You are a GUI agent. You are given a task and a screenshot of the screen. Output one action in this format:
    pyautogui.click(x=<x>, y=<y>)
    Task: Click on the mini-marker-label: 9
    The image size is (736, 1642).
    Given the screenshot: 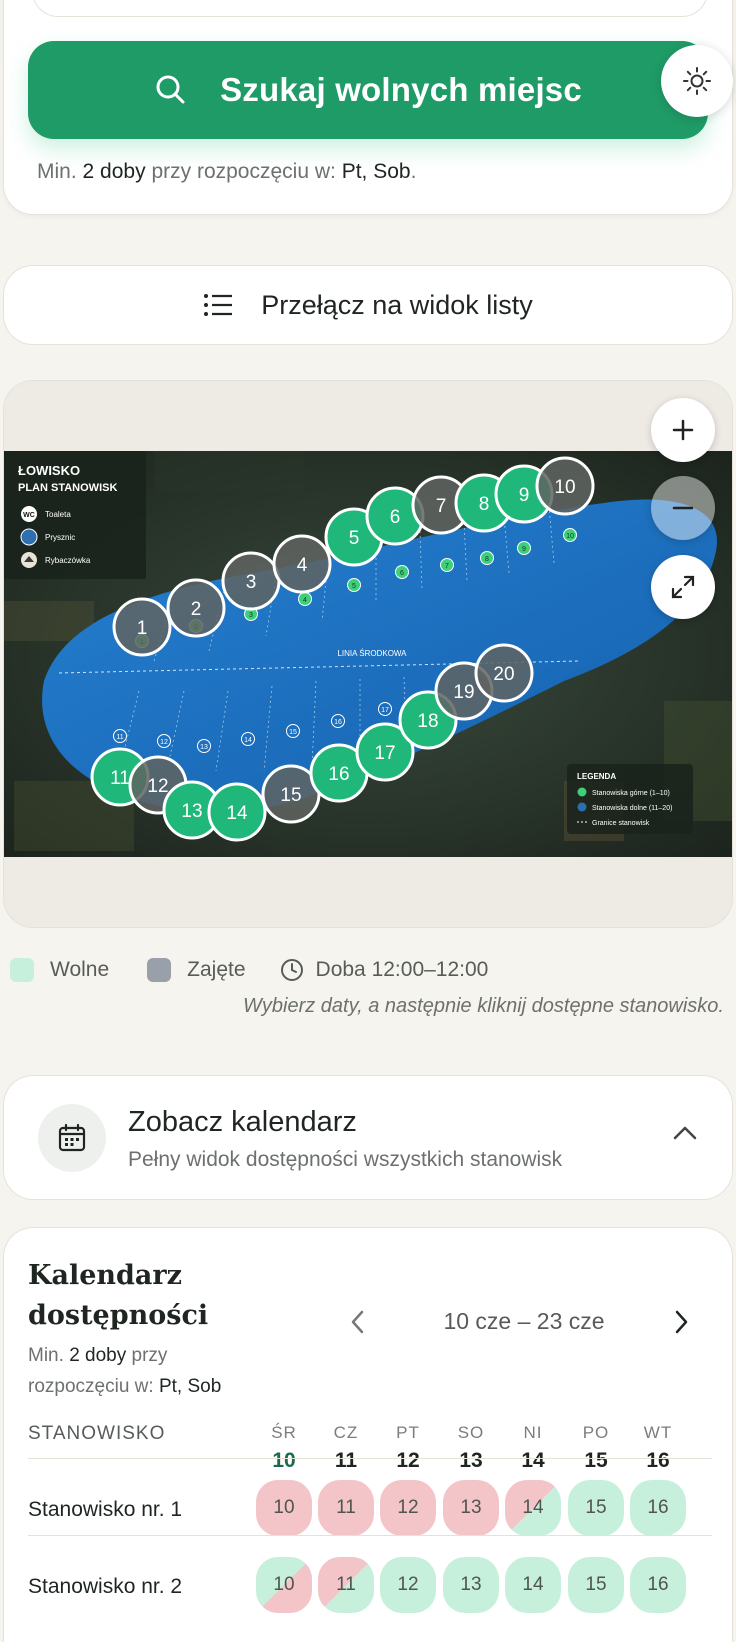 What is the action you would take?
    pyautogui.click(x=524, y=549)
    